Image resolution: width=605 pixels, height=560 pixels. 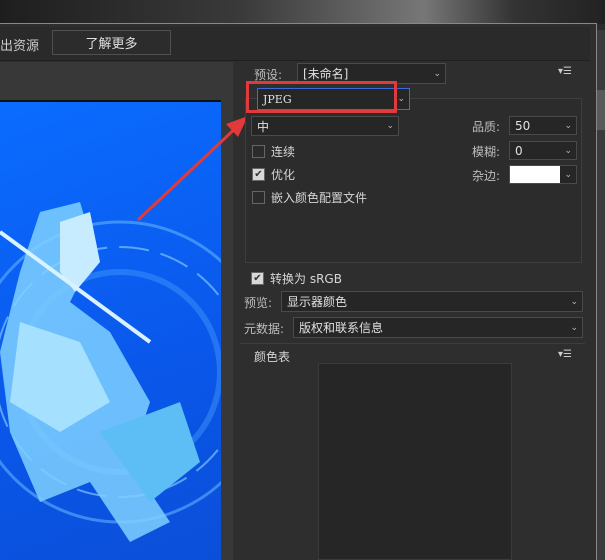 I want to click on metadata-label: 元数据:, so click(x=264, y=329).